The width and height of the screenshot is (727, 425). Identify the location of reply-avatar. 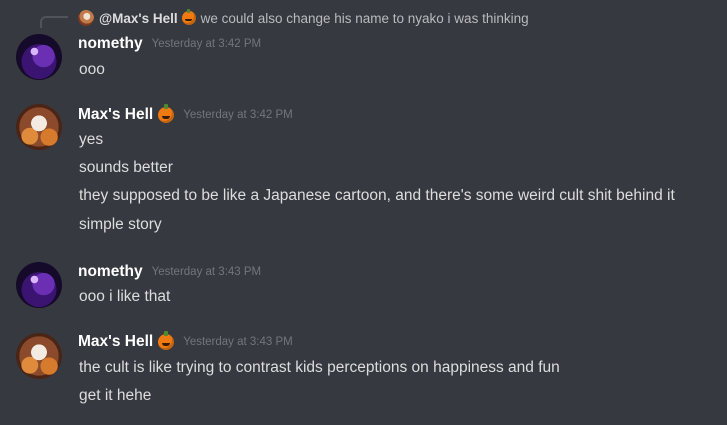
(86, 18).